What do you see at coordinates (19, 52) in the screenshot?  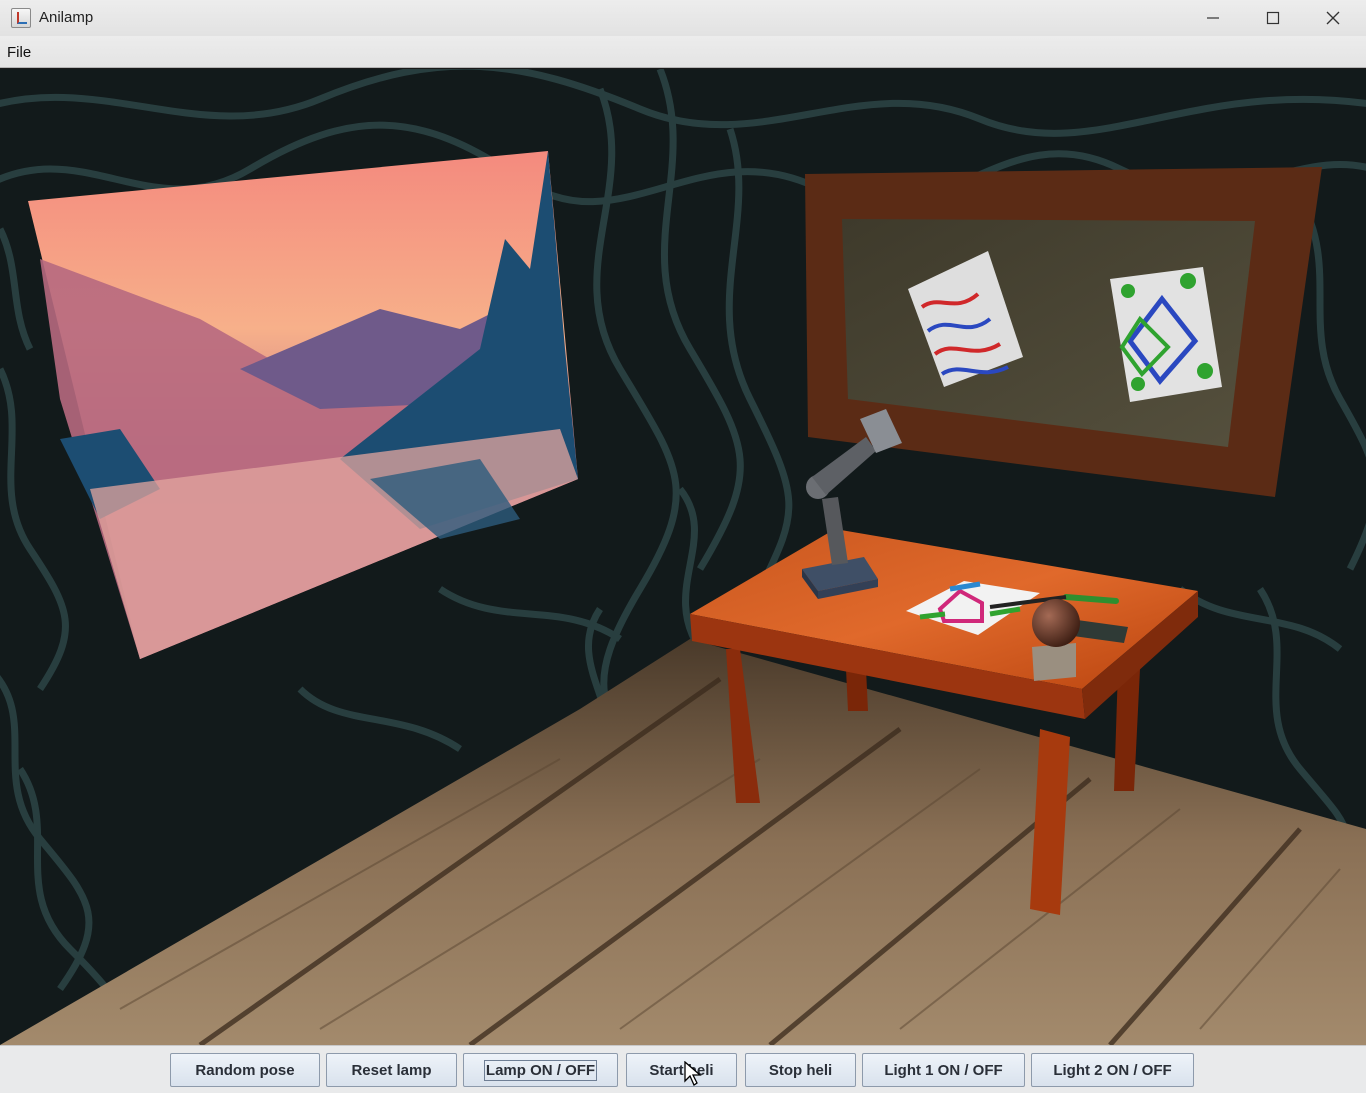 I see `menu-file: File` at bounding box center [19, 52].